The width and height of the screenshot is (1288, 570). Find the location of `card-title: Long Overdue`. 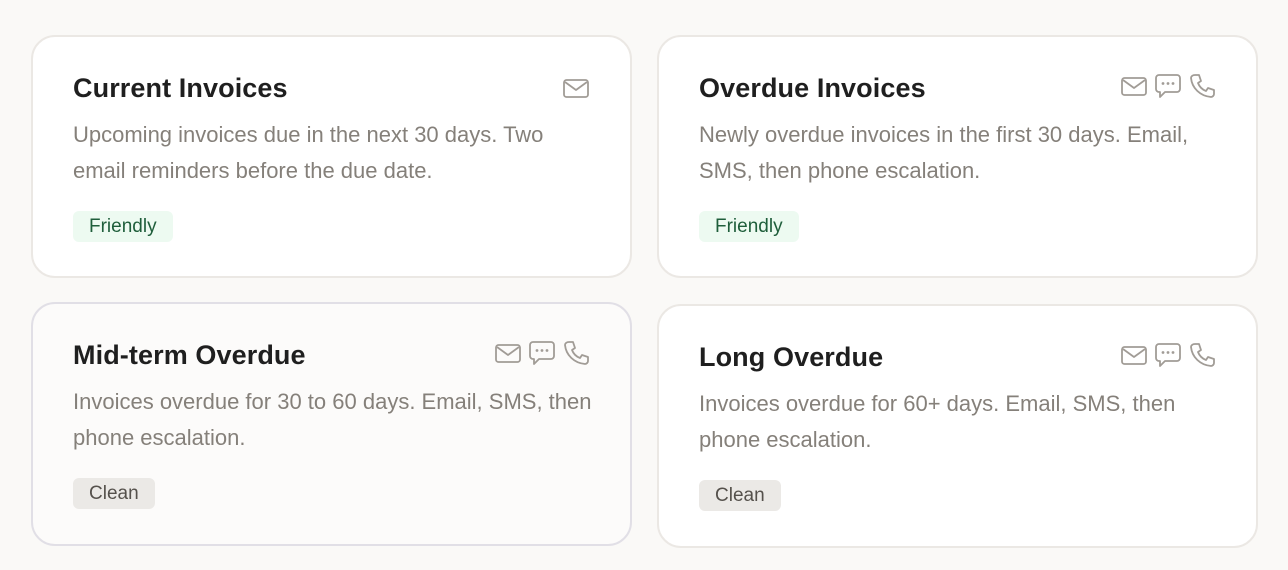

card-title: Long Overdue is located at coordinates (791, 357).